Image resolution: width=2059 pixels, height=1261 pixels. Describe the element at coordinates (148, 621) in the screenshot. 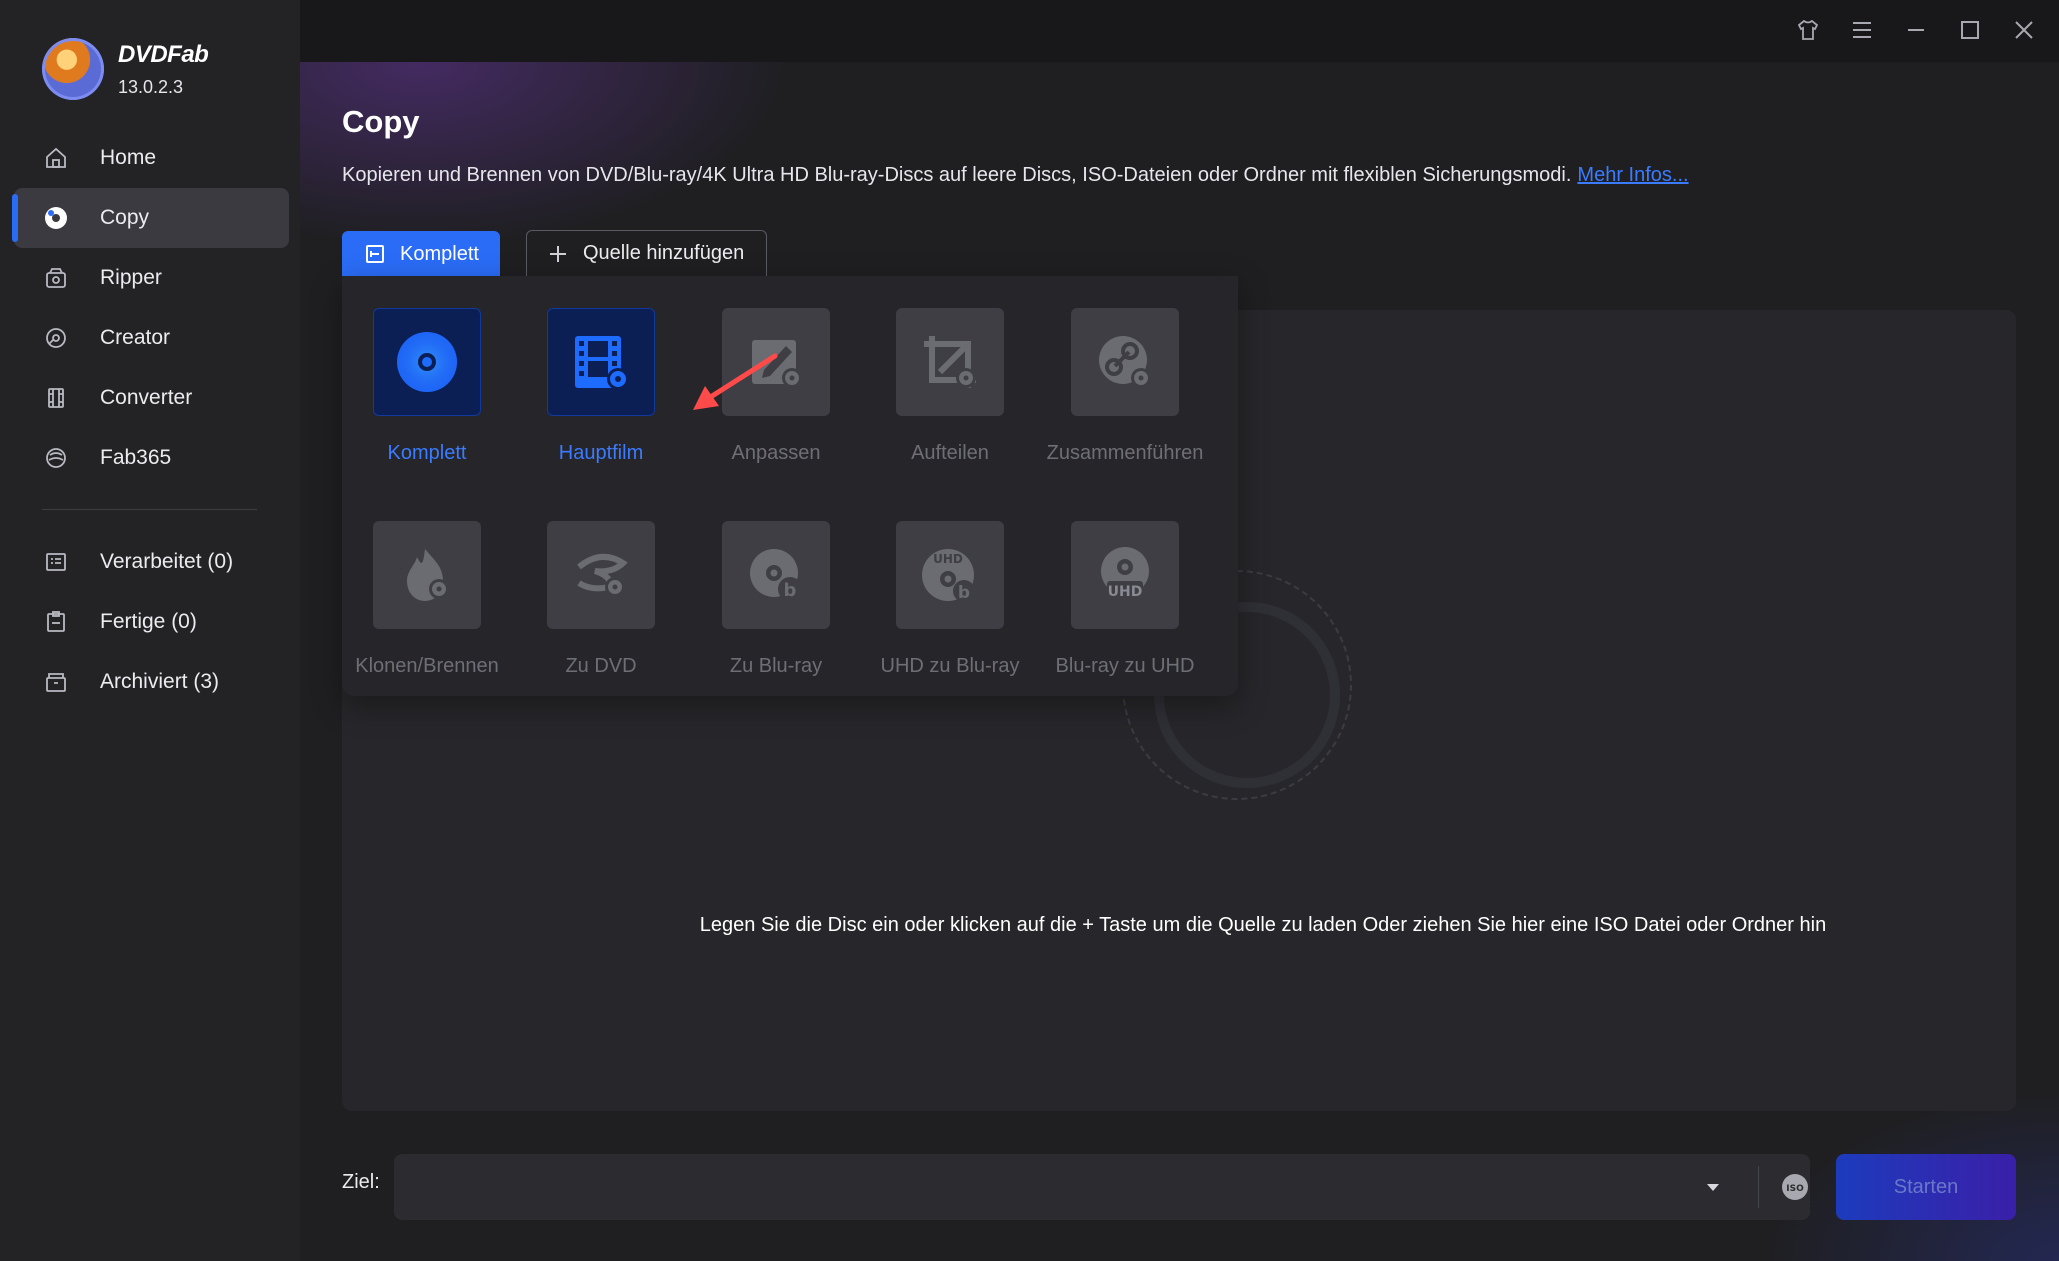

I see `sidebar-item-label: Fertige (0)` at that location.